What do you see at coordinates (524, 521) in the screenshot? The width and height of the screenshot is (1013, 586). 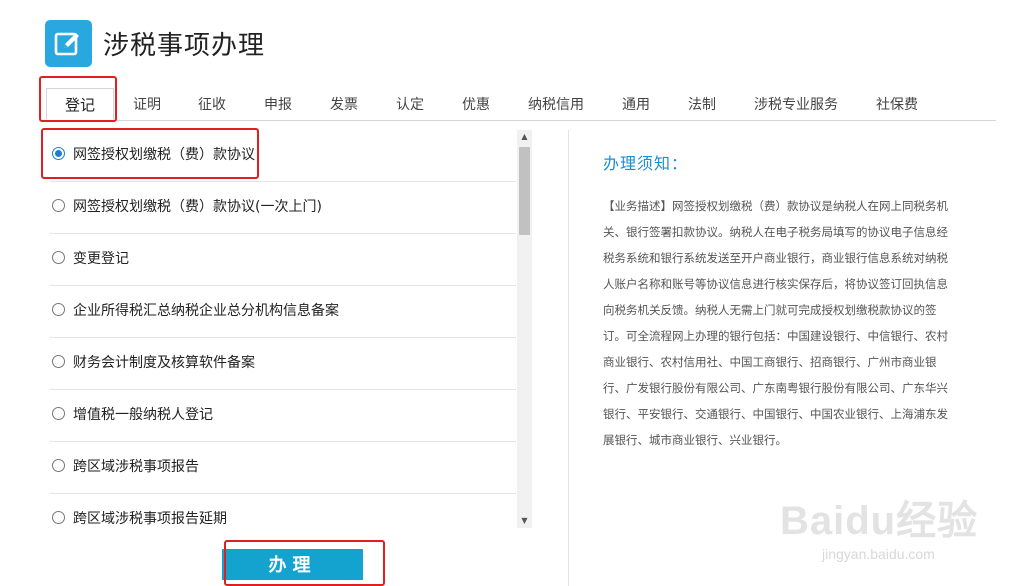 I see `scroll-down-arrow-icon: ▼` at bounding box center [524, 521].